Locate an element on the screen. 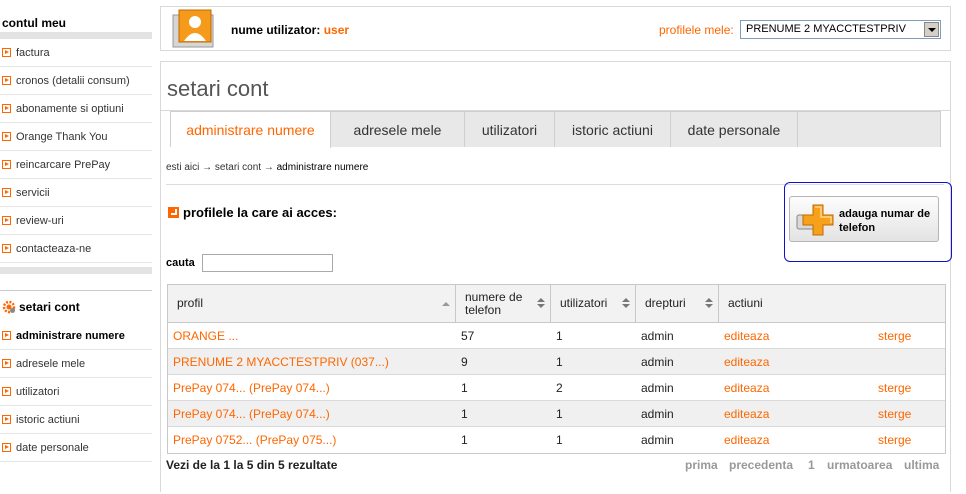 This screenshot has height=494, width=966. pager-first: prima is located at coordinates (701, 465).